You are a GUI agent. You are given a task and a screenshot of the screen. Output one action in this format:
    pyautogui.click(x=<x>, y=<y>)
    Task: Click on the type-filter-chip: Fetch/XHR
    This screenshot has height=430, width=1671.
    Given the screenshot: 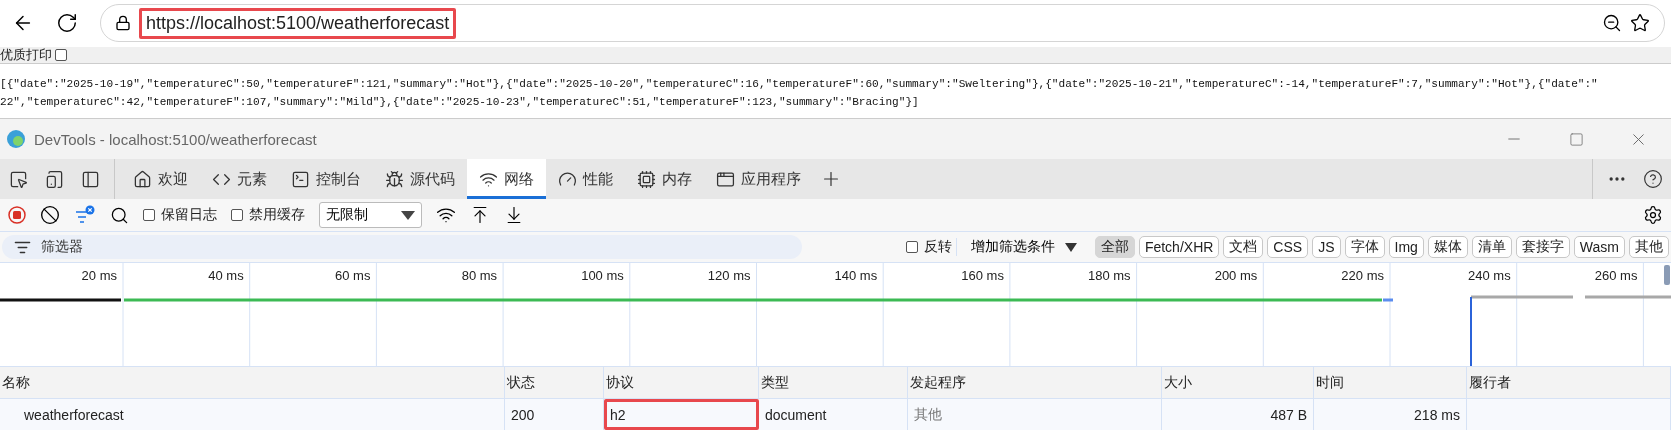 What is the action you would take?
    pyautogui.click(x=1179, y=247)
    